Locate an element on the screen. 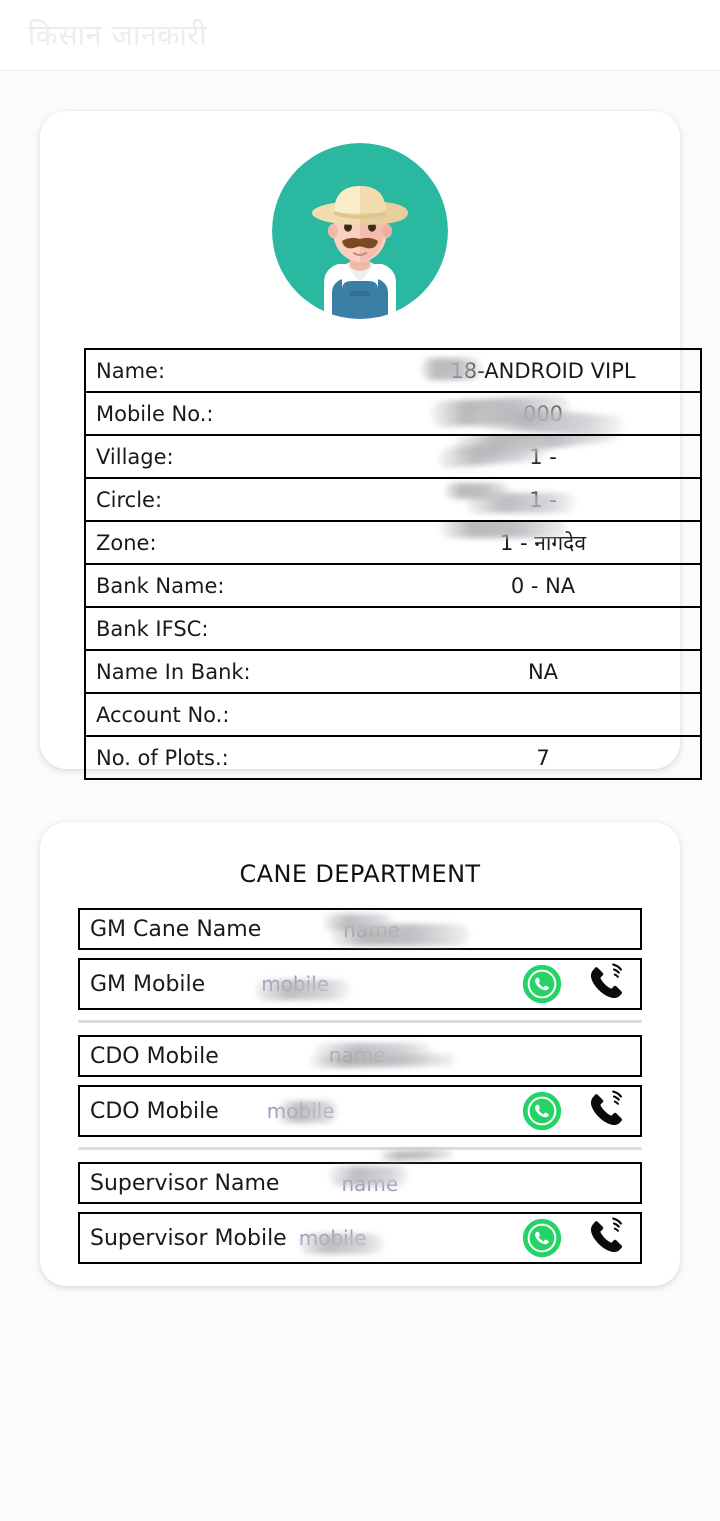 This screenshot has width=720, height=1521. table-row: Village: 1 - is located at coordinates (393, 456).